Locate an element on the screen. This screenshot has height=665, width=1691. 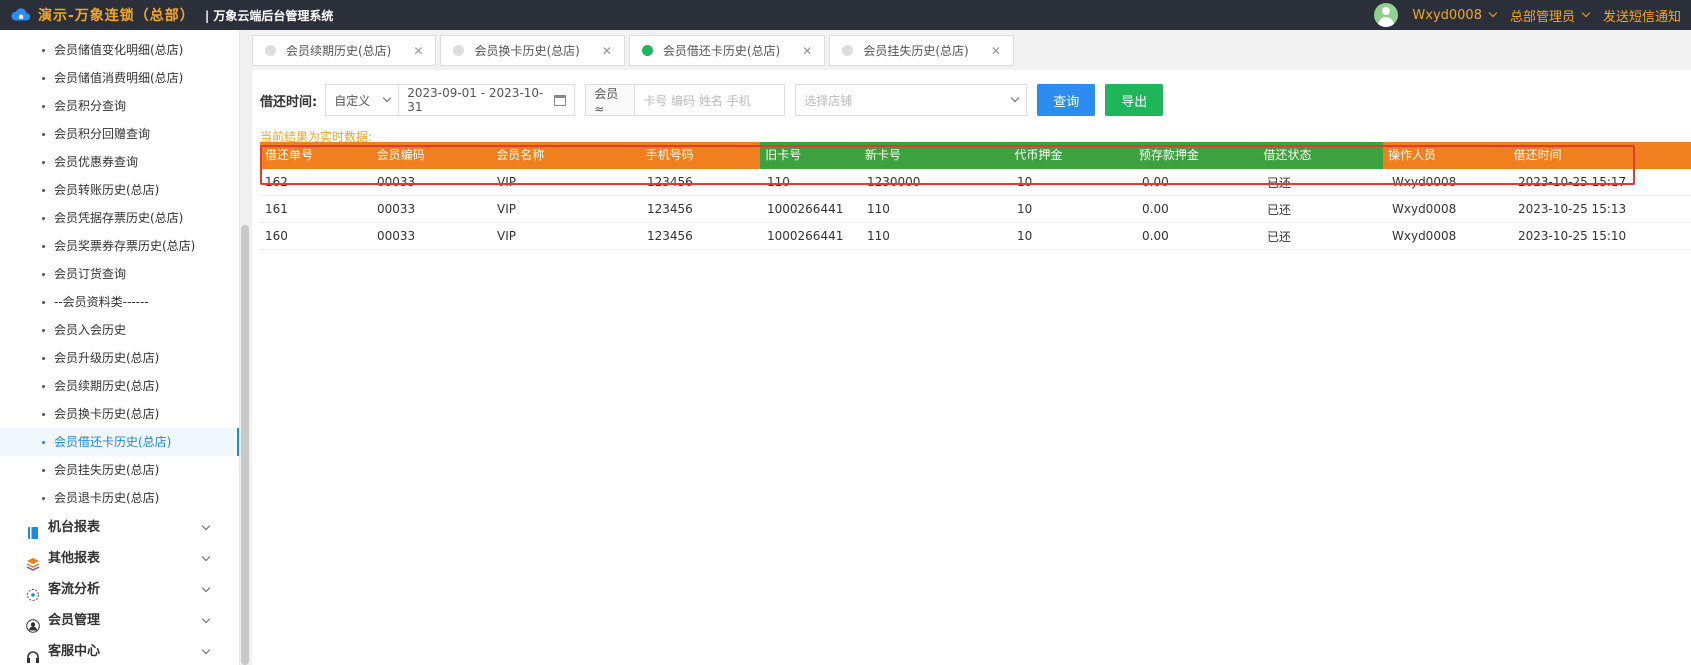
column-header: 借还单号 is located at coordinates (316, 155).